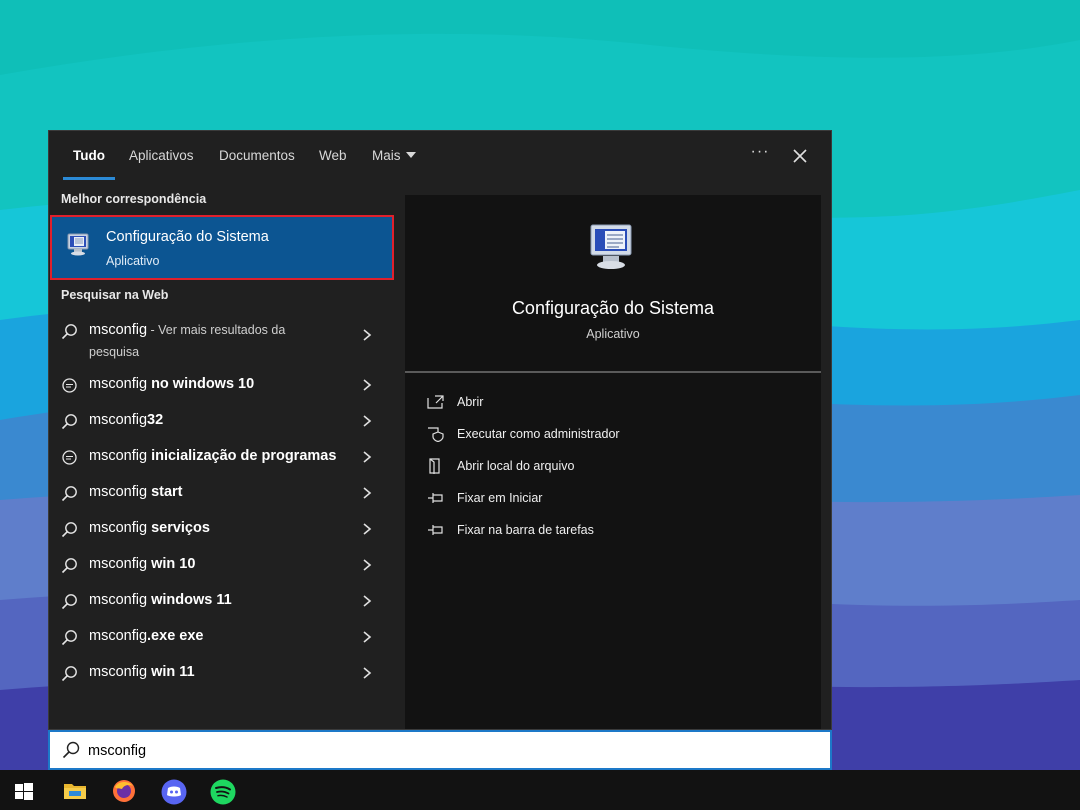  What do you see at coordinates (760, 154) in the screenshot?
I see `ellipsis-icon: ···` at bounding box center [760, 154].